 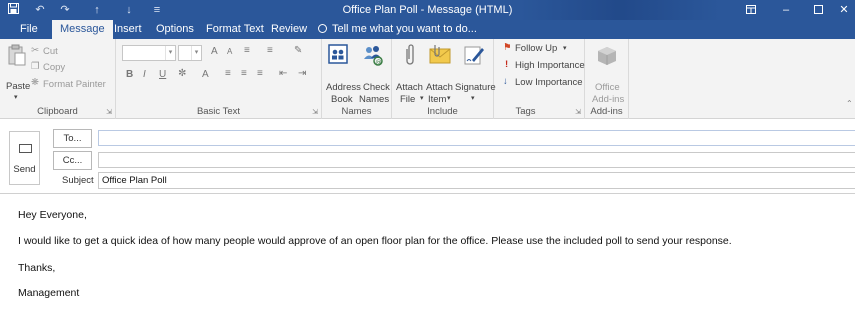 What do you see at coordinates (144, 74) in the screenshot?
I see `italic-button: I` at bounding box center [144, 74].